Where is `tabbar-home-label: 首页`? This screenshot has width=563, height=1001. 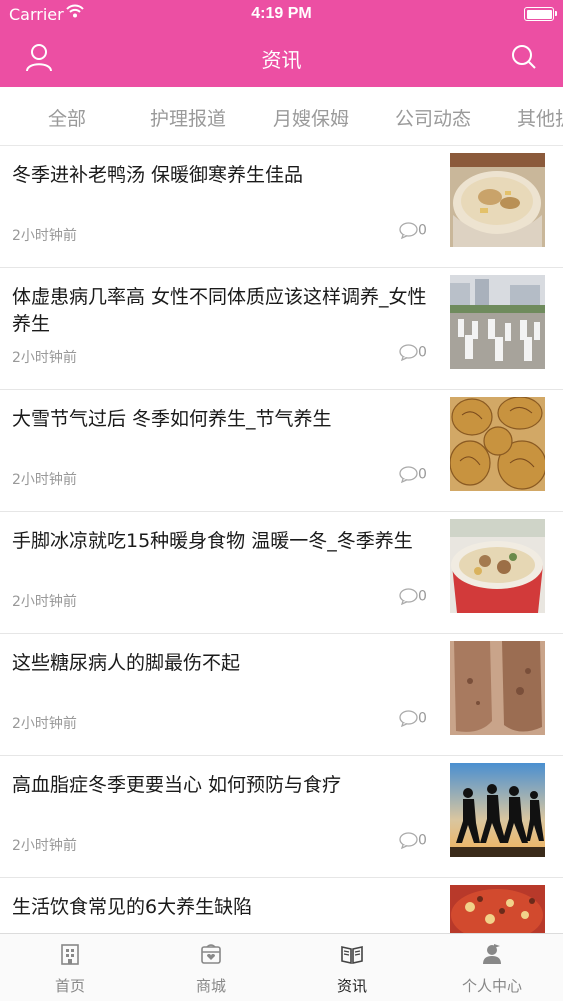
tabbar-home-label: 首页 is located at coordinates (69, 986).